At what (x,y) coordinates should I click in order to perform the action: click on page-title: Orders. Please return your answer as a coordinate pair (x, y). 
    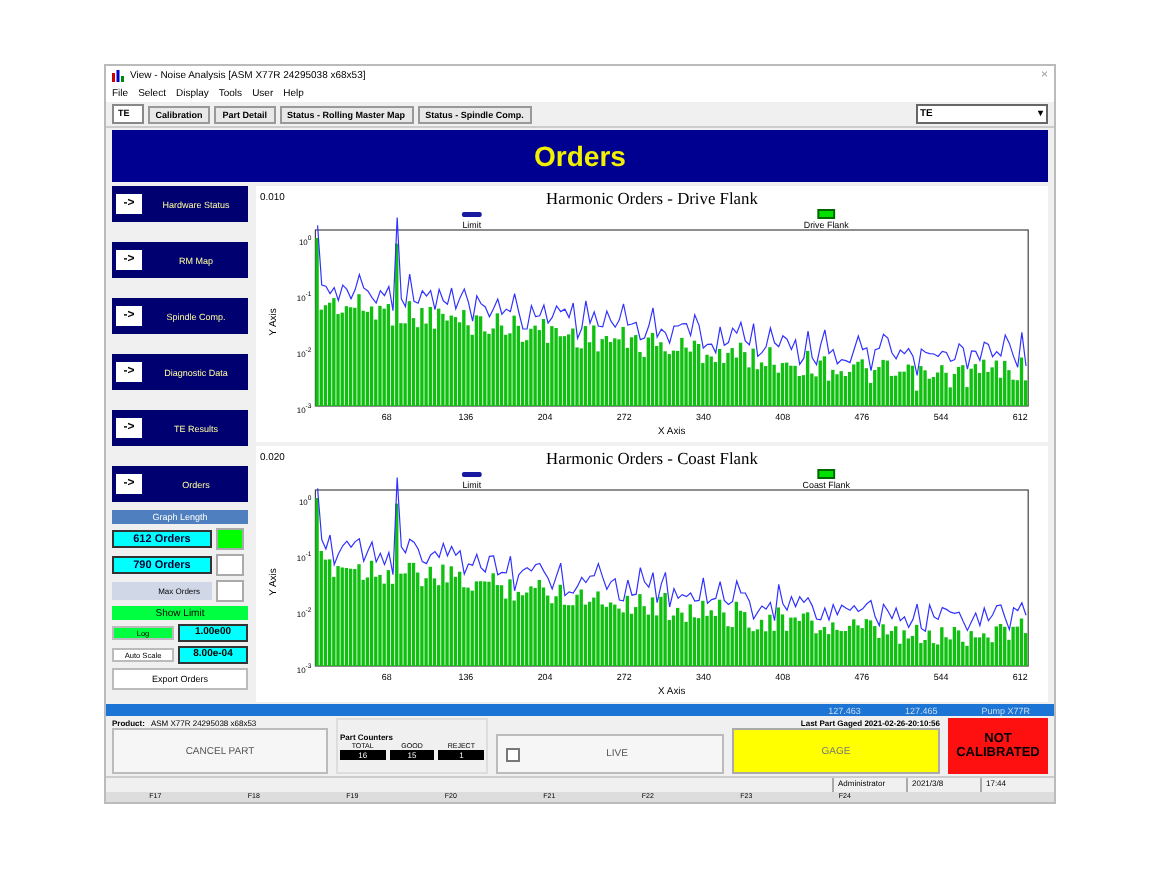
    Looking at the image, I should click on (580, 156).